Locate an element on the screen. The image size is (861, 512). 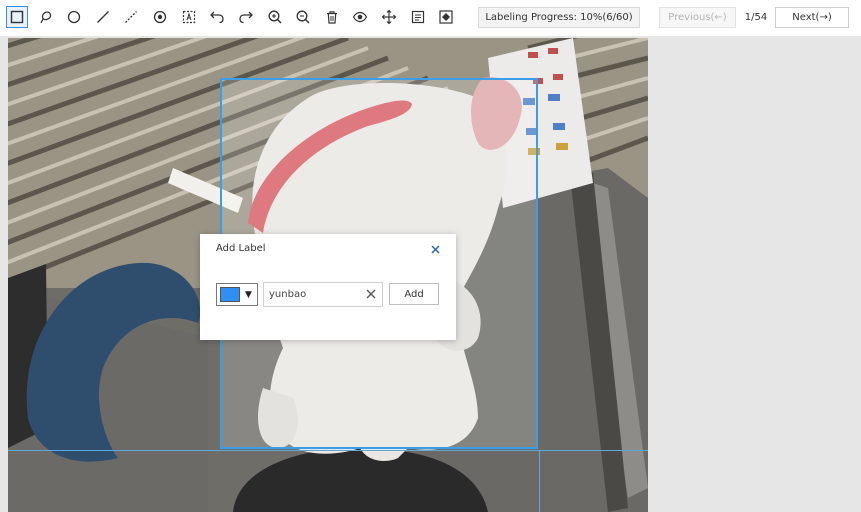
label-list-button is located at coordinates (418, 17).